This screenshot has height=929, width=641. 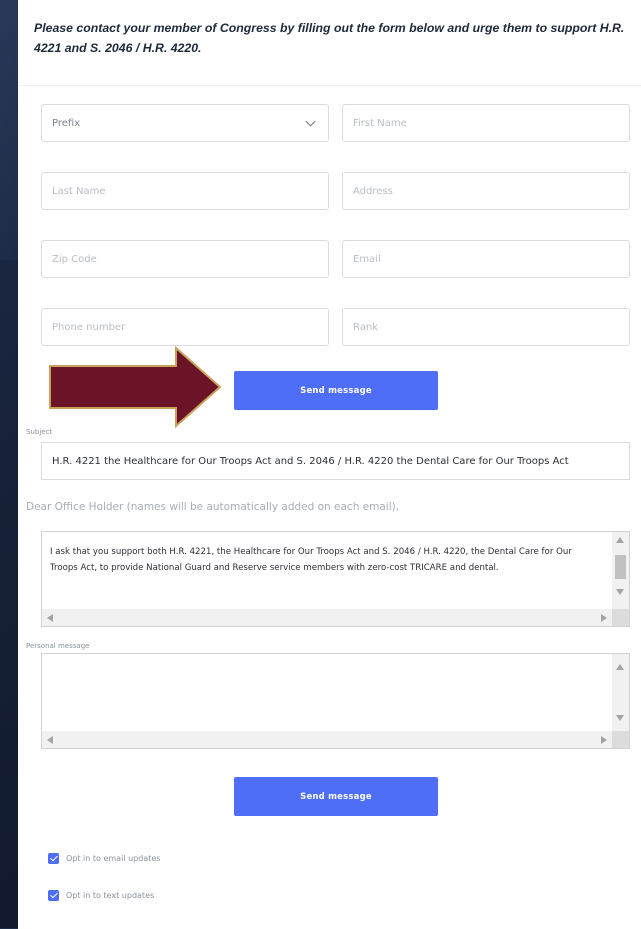 What do you see at coordinates (185, 259) in the screenshot?
I see `zip-code-field: Zip Code` at bounding box center [185, 259].